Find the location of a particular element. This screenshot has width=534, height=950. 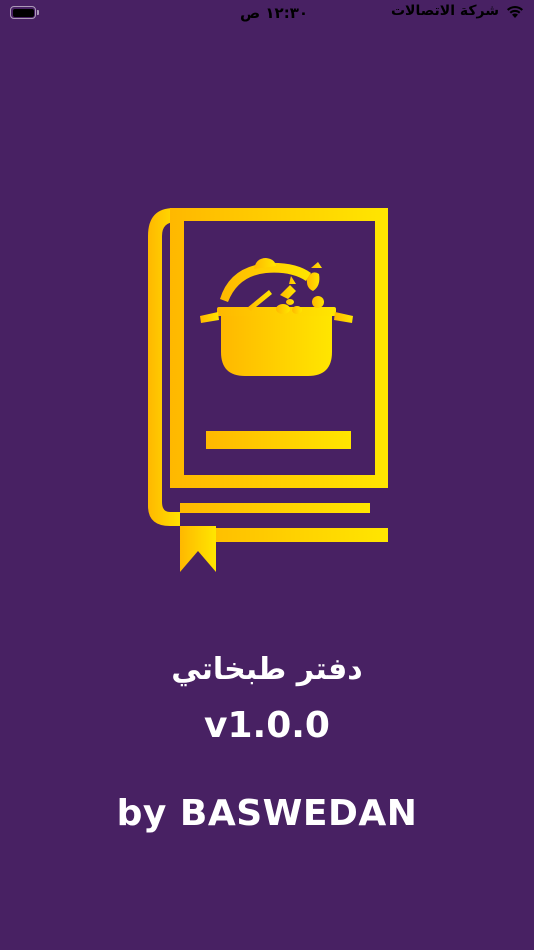

developer-credit: by BASWEDAN is located at coordinates (267, 813).